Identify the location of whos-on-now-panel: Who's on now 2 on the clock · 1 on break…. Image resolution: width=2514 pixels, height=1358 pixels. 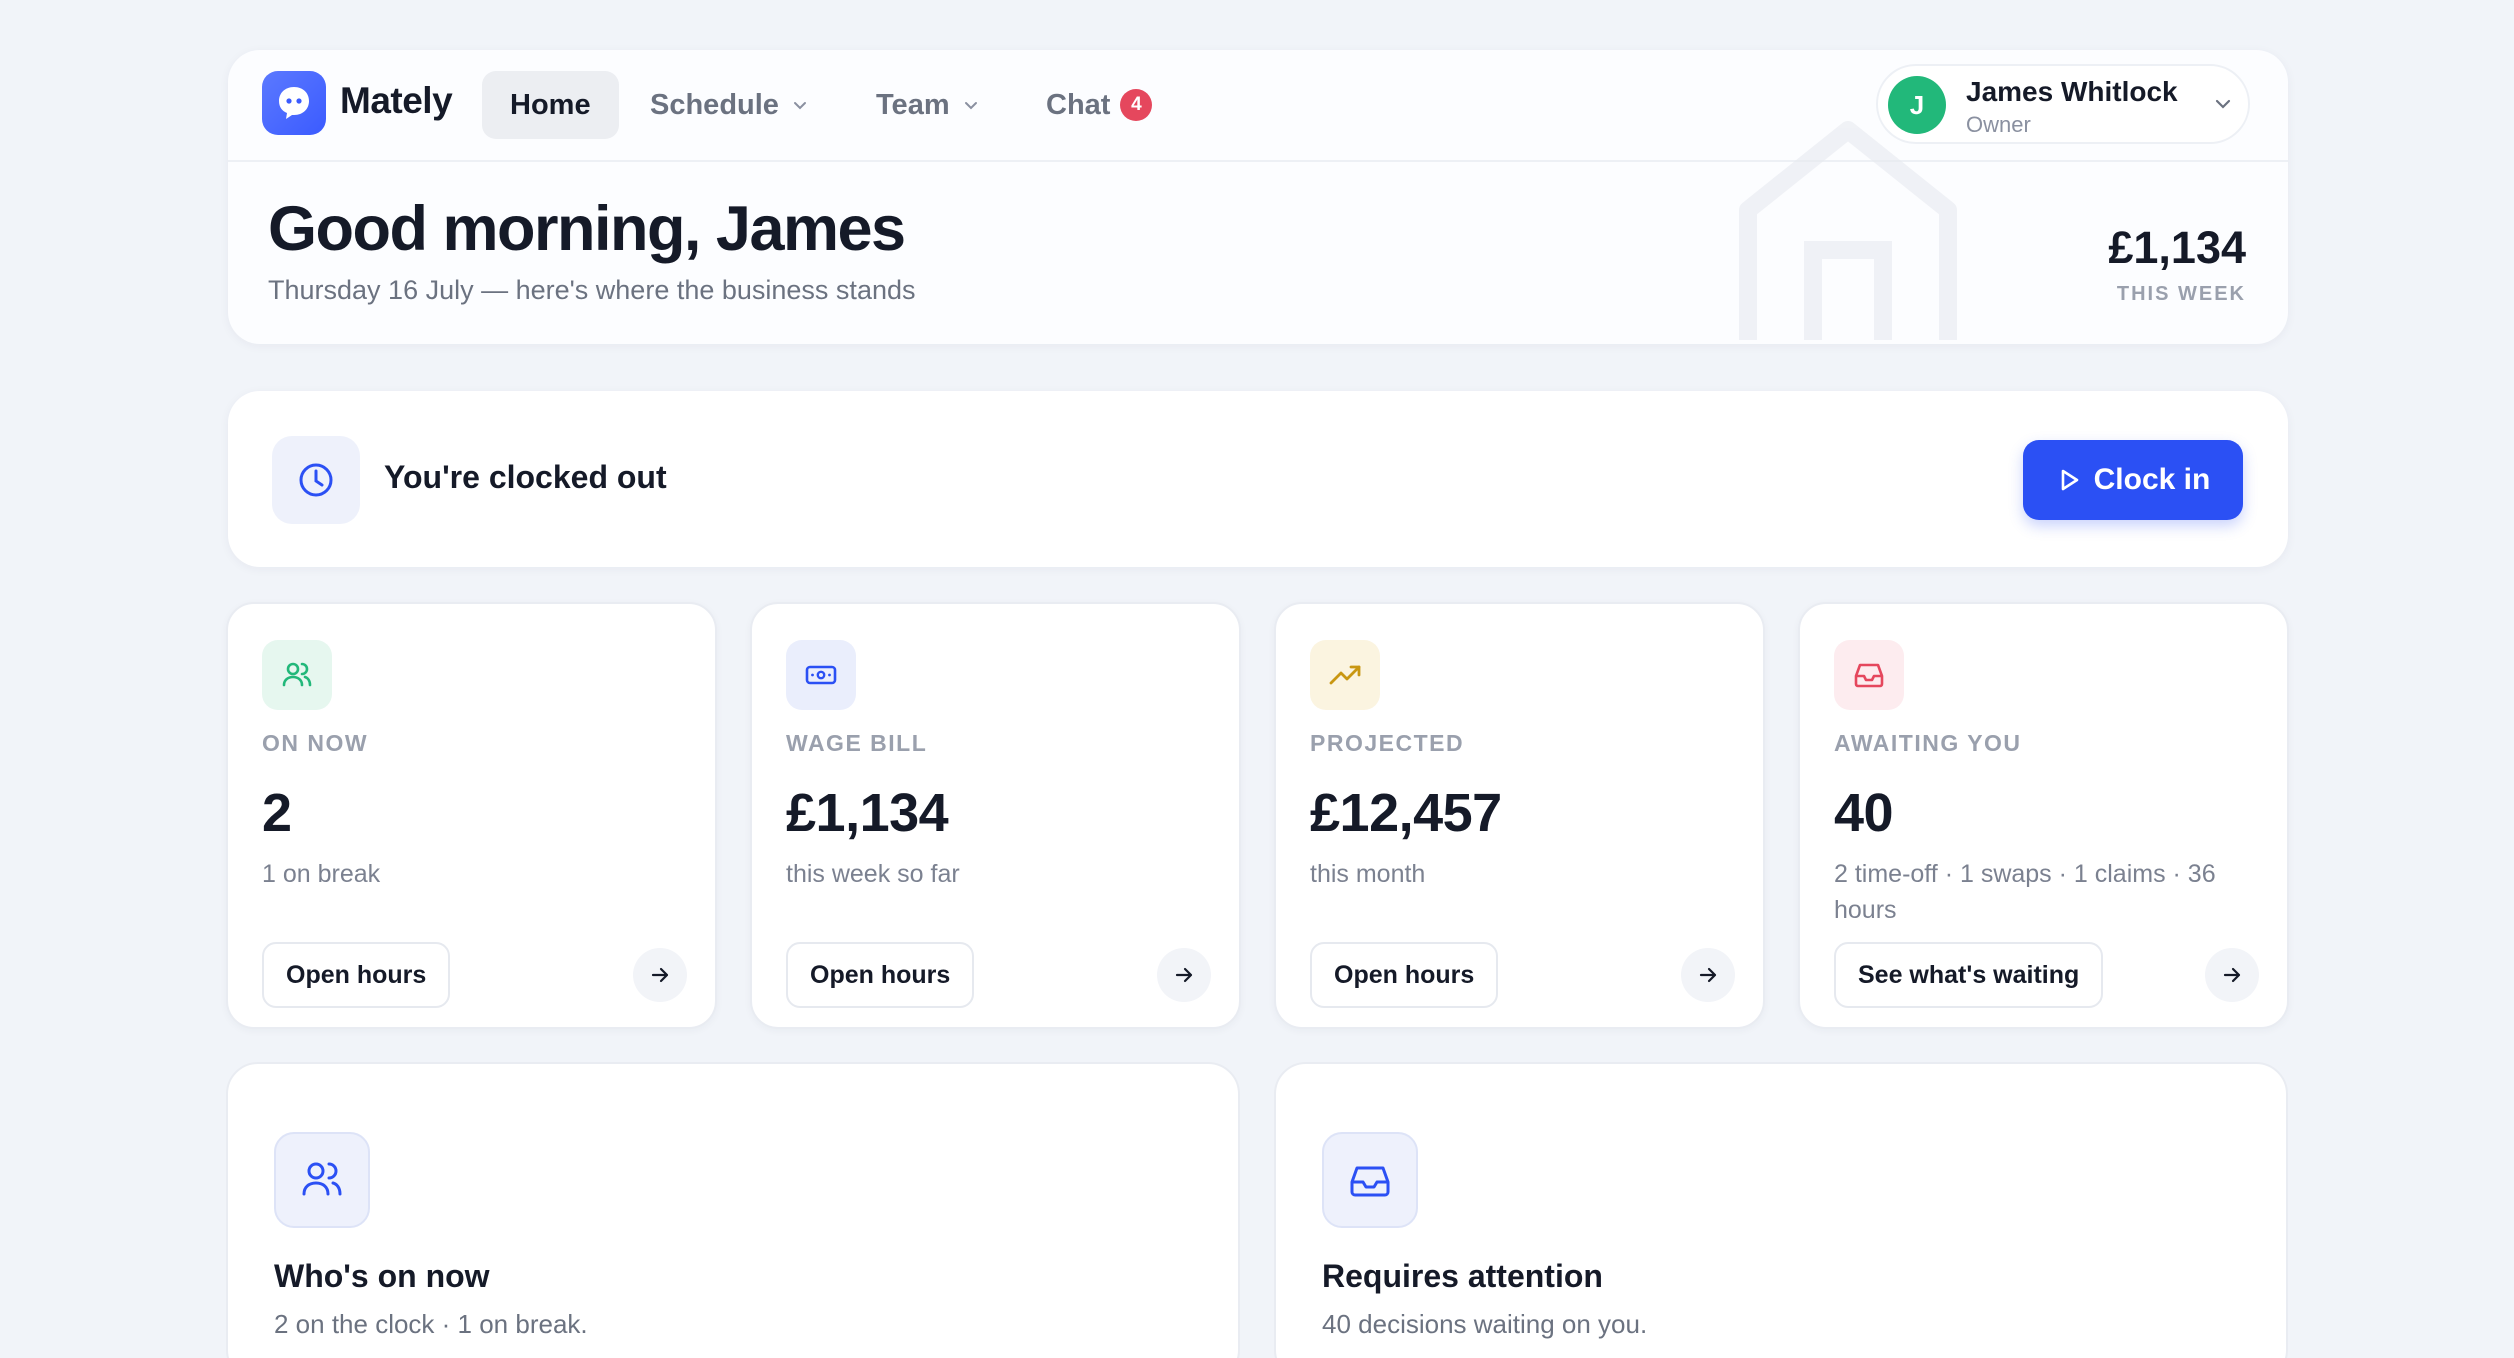
(733, 1210).